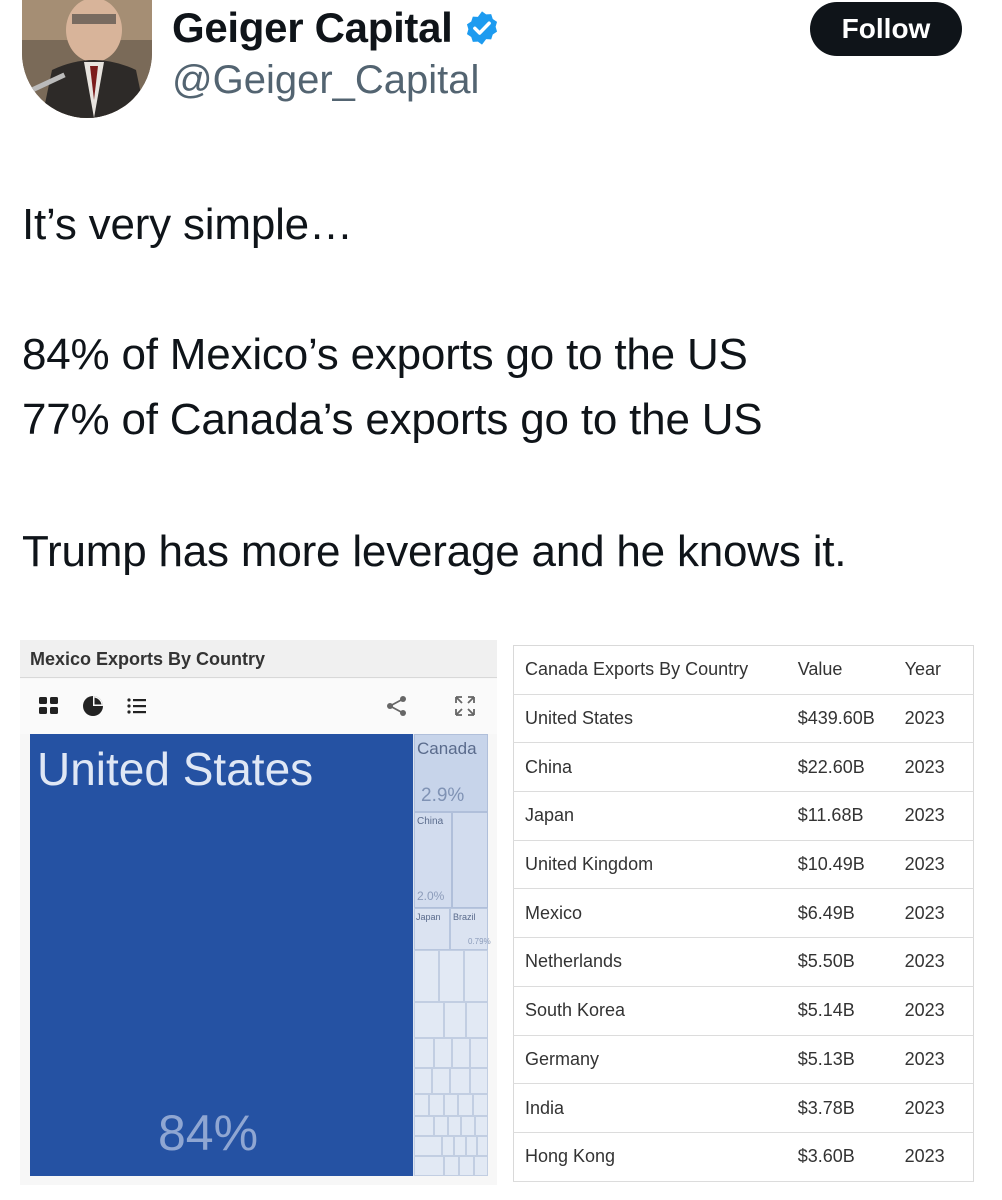 The width and height of the screenshot is (1002, 1200). Describe the element at coordinates (258, 706) in the screenshot. I see `chart-toolbar` at that location.